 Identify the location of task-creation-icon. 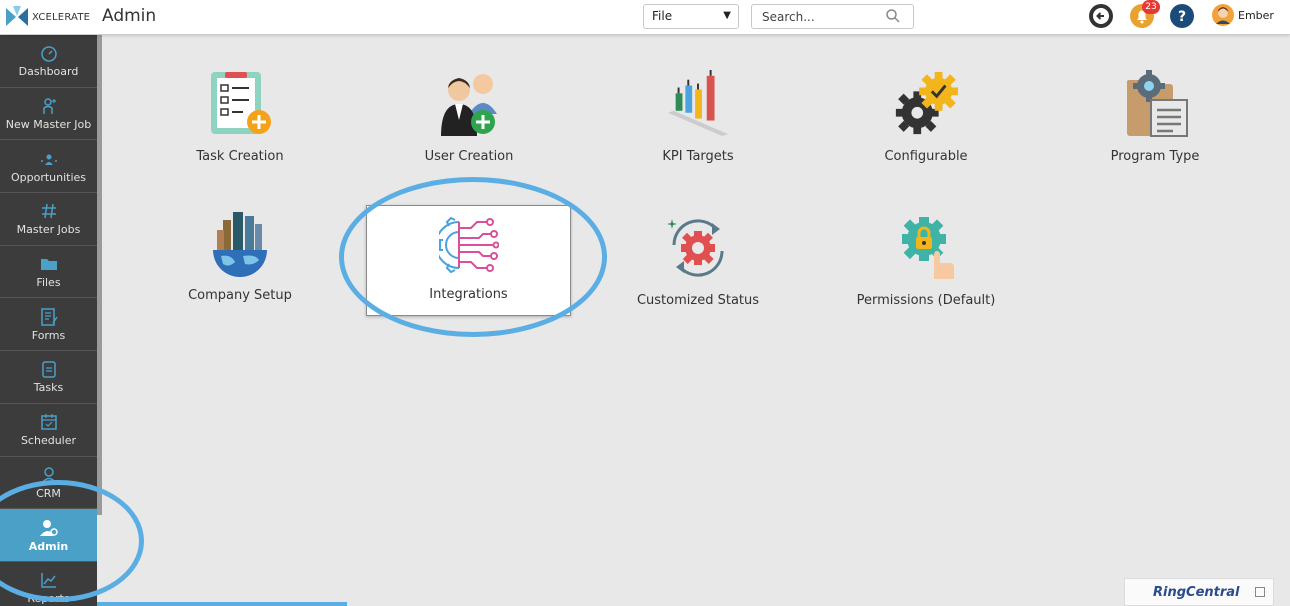
(241, 103).